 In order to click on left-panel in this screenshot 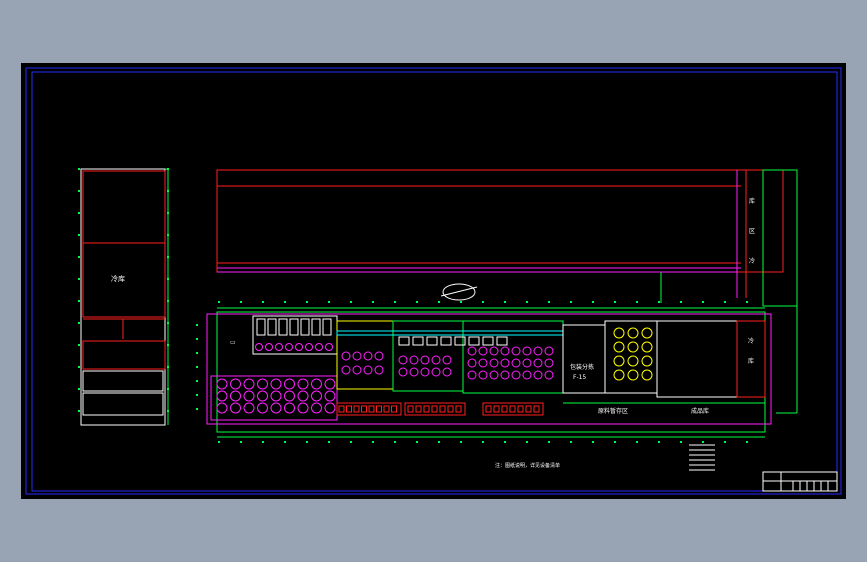, I will do `click(123, 297)`.